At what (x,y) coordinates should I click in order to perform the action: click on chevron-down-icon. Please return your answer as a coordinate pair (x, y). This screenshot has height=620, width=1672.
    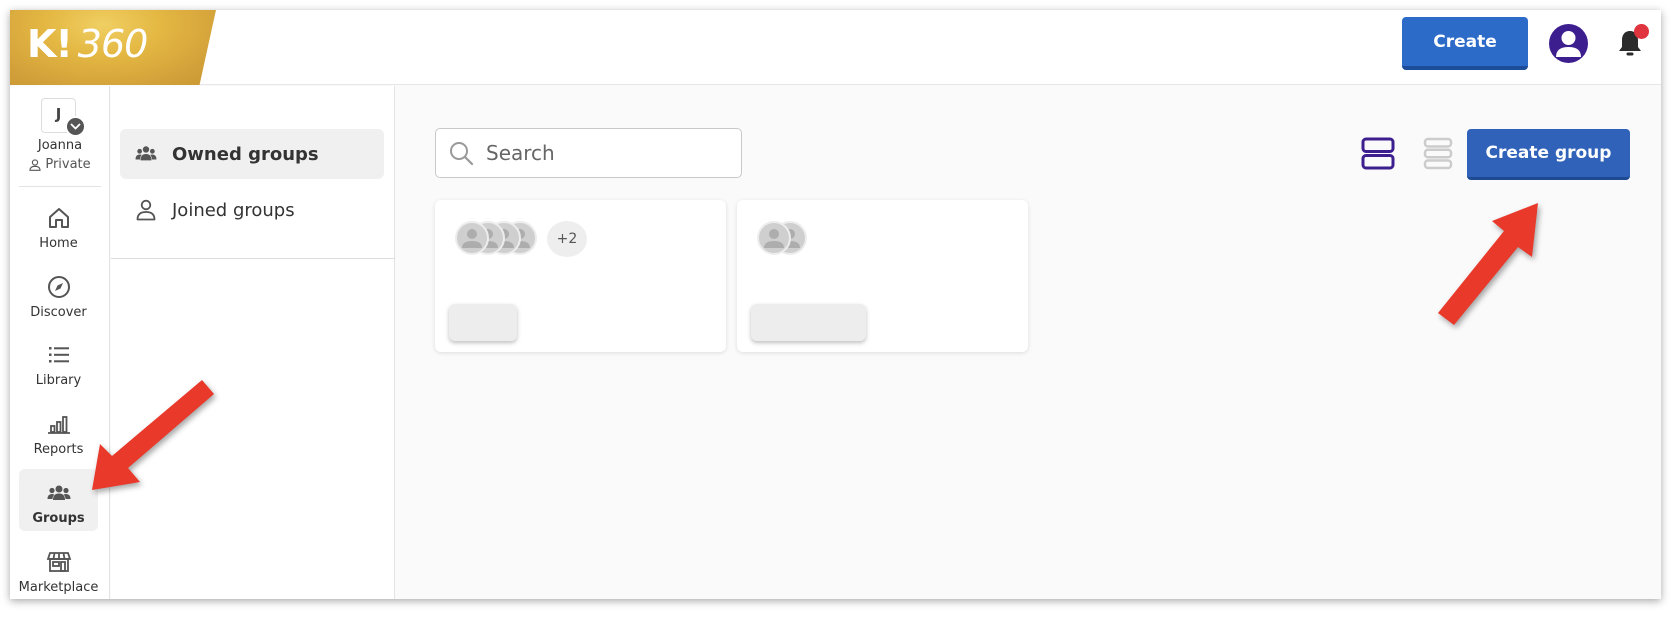
    Looking at the image, I should click on (75, 126).